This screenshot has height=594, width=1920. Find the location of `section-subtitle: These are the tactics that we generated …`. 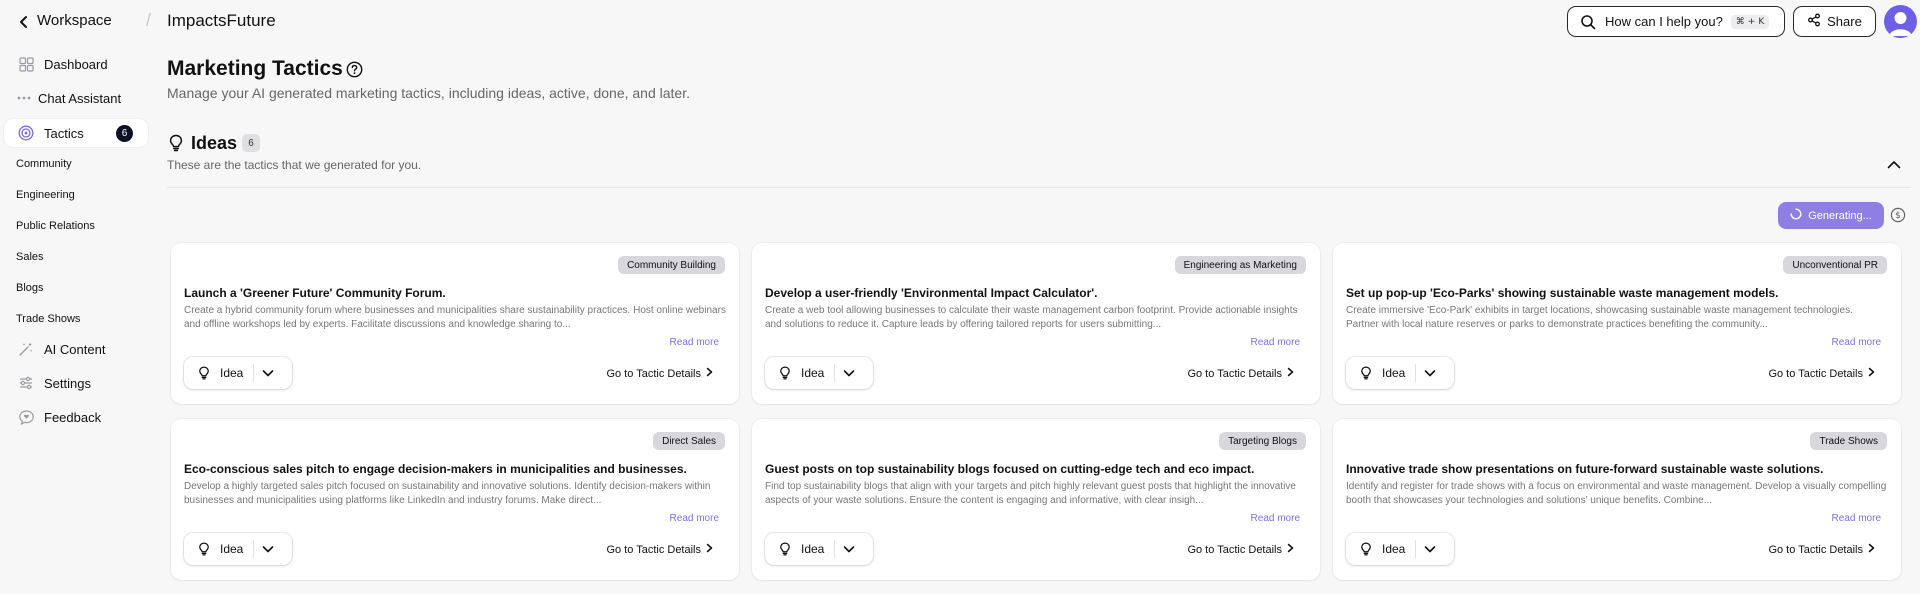

section-subtitle: These are the tactics that we generated … is located at coordinates (294, 165).